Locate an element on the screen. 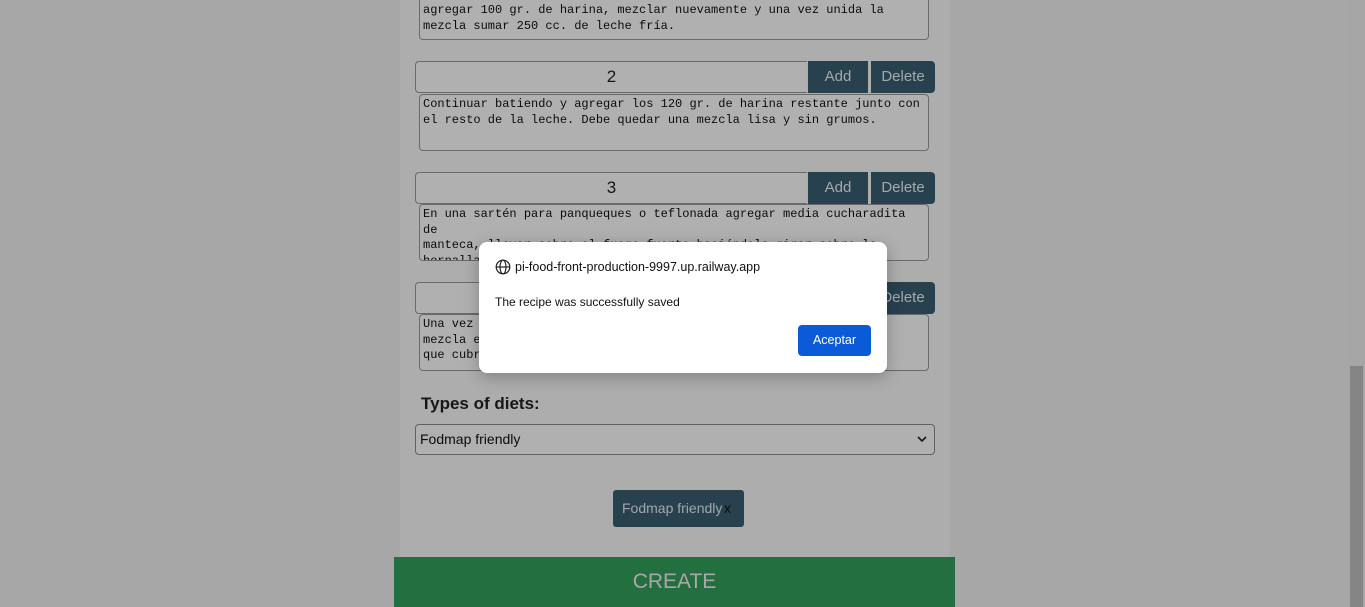  accept-button: Aceptar is located at coordinates (834, 340).